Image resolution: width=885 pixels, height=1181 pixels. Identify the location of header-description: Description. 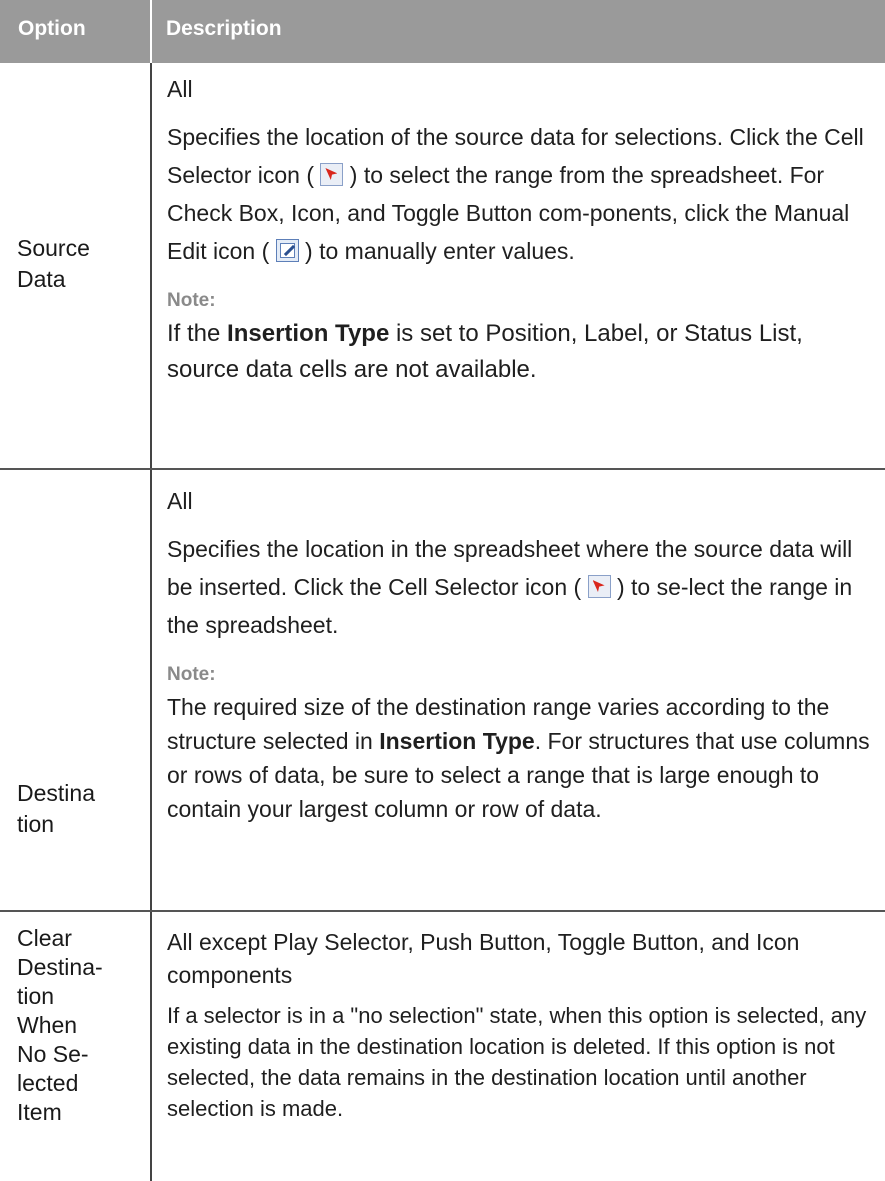
(518, 31).